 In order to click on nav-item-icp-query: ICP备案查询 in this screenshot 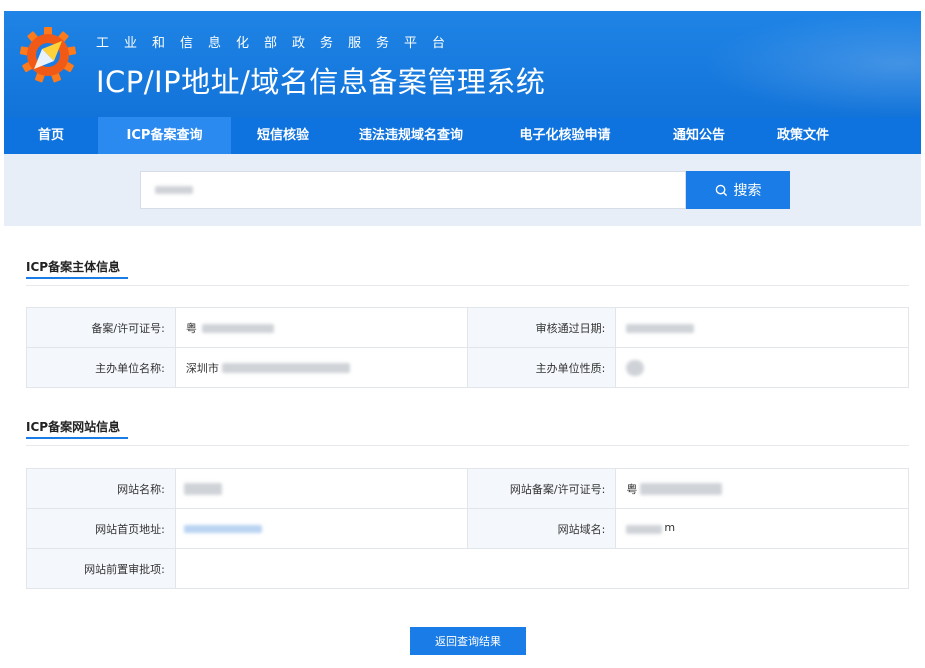, I will do `click(164, 135)`.